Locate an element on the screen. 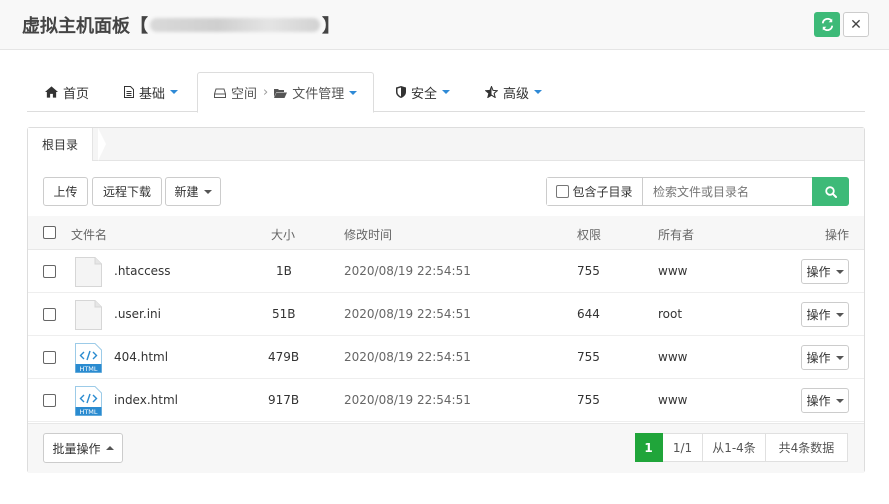 The image size is (889, 504). file-size: 1B is located at coordinates (284, 271).